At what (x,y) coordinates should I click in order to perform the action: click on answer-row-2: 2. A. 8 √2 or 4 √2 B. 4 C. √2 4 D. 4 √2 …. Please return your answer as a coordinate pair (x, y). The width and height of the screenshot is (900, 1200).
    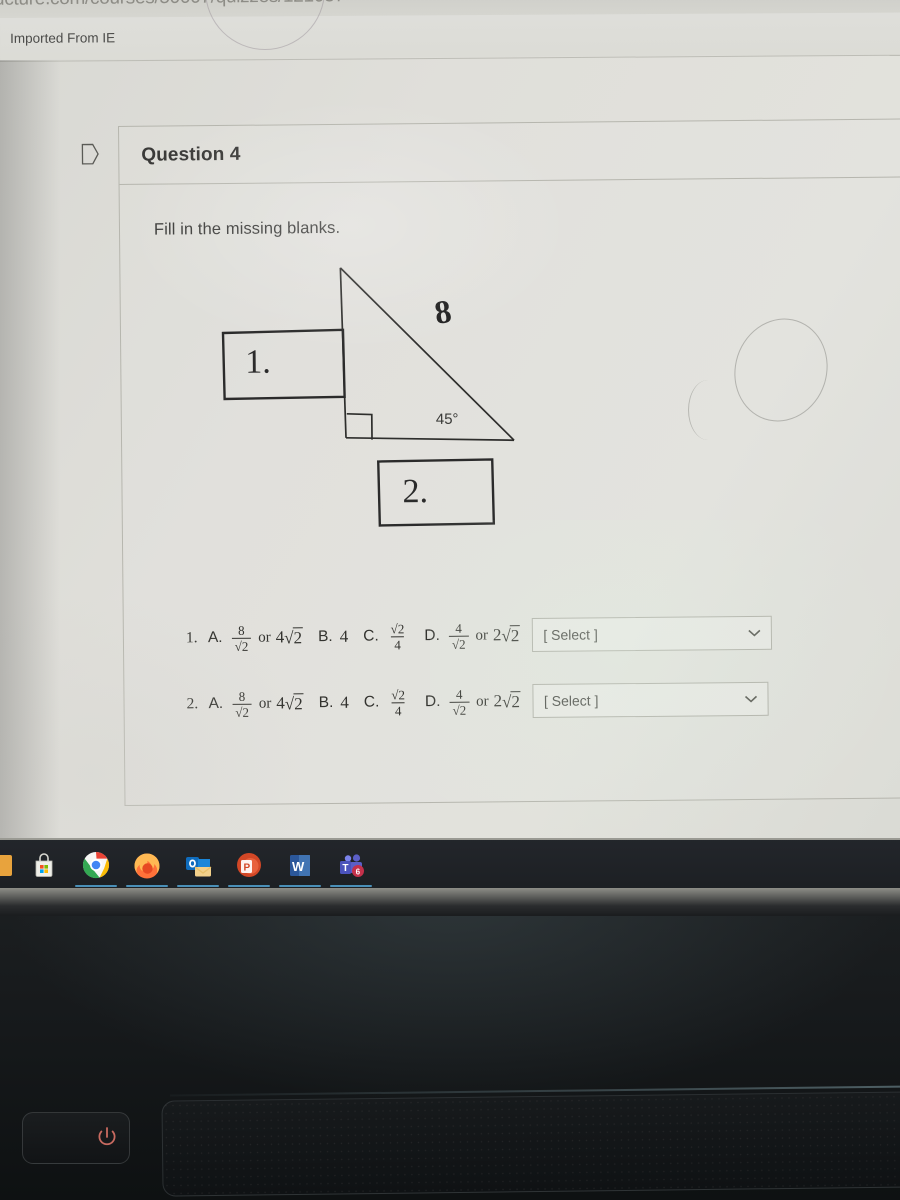
    Looking at the image, I should click on (543, 700).